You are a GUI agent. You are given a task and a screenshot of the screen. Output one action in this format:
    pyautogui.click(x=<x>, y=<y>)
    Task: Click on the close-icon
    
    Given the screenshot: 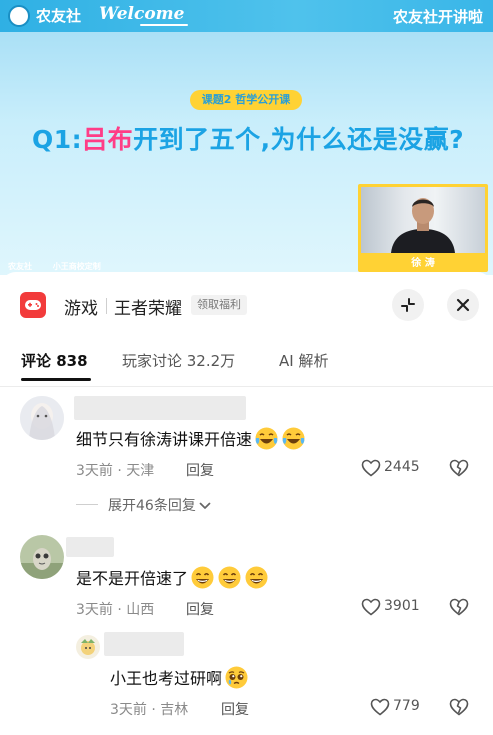 What is the action you would take?
    pyautogui.click(x=463, y=305)
    